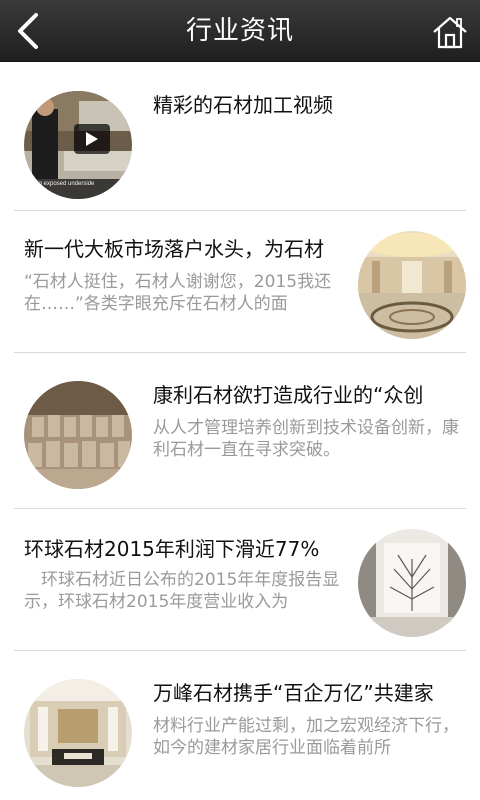 This screenshot has height=800, width=480. I want to click on article-summary: 从人才管理培养创新到技术设备创新，康利石材一直在寻求突破。, so click(306, 439).